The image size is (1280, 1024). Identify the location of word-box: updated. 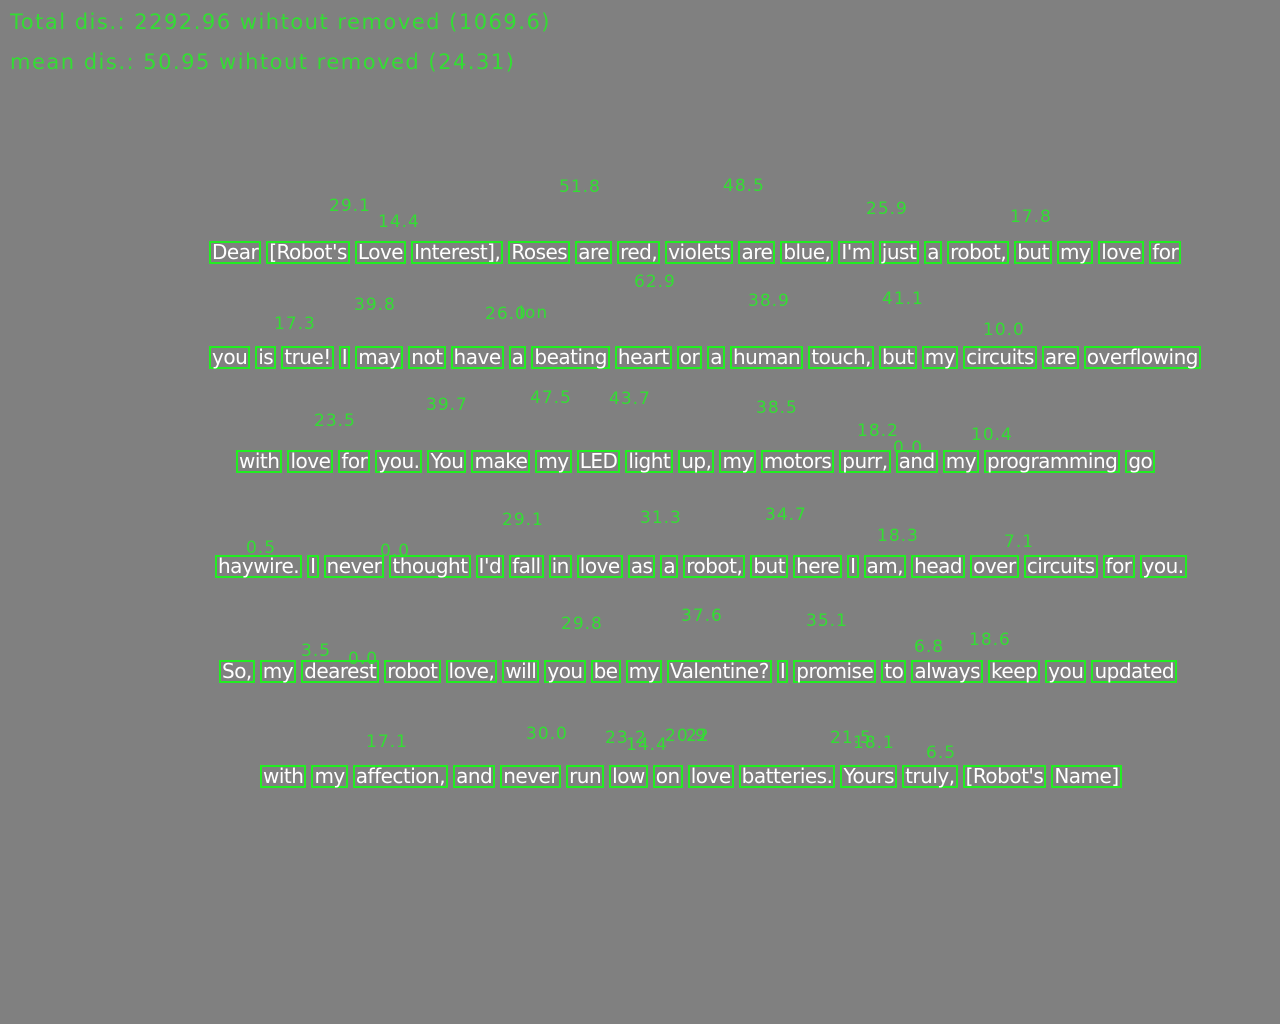
(1134, 671).